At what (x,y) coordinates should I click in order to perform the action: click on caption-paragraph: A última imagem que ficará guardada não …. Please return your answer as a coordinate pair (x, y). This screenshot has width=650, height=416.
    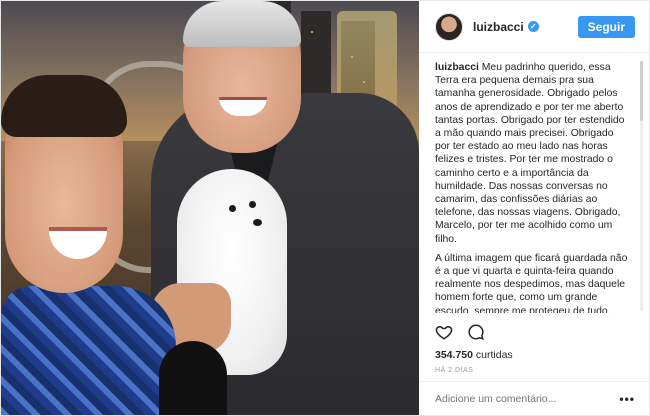
    Looking at the image, I should click on (532, 282).